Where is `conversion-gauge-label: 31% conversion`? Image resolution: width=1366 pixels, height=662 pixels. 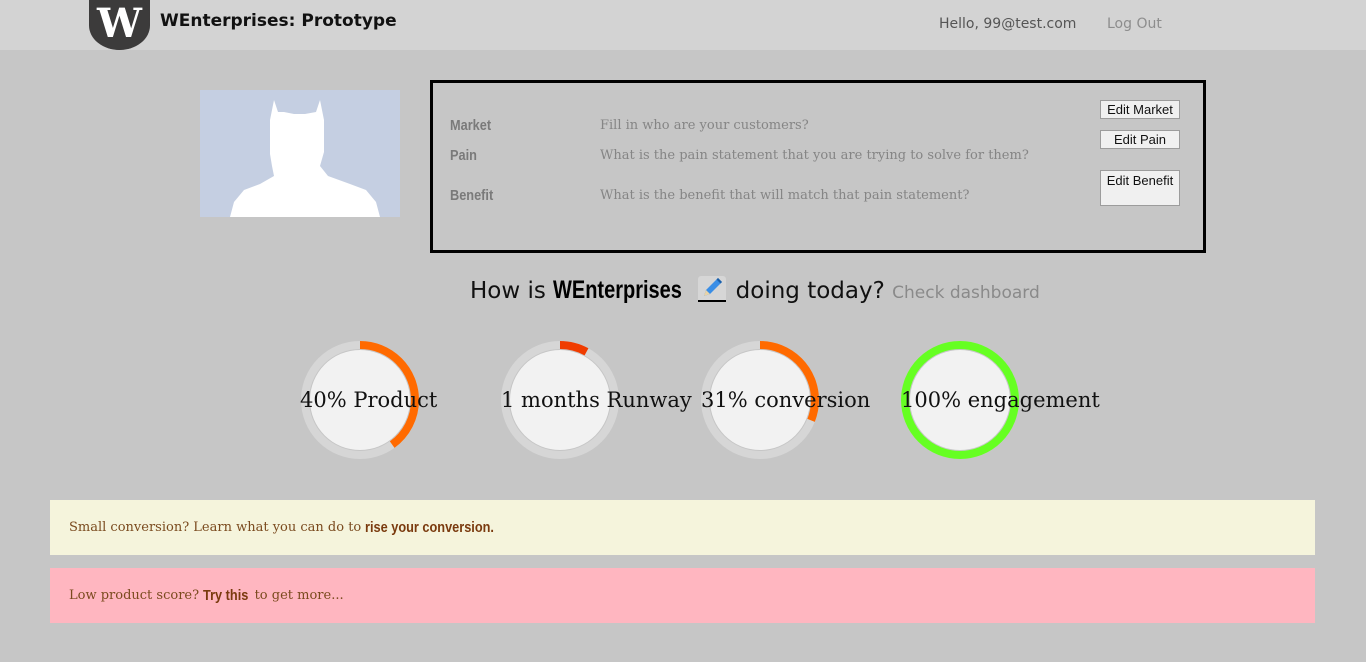 conversion-gauge-label: 31% conversion is located at coordinates (786, 400).